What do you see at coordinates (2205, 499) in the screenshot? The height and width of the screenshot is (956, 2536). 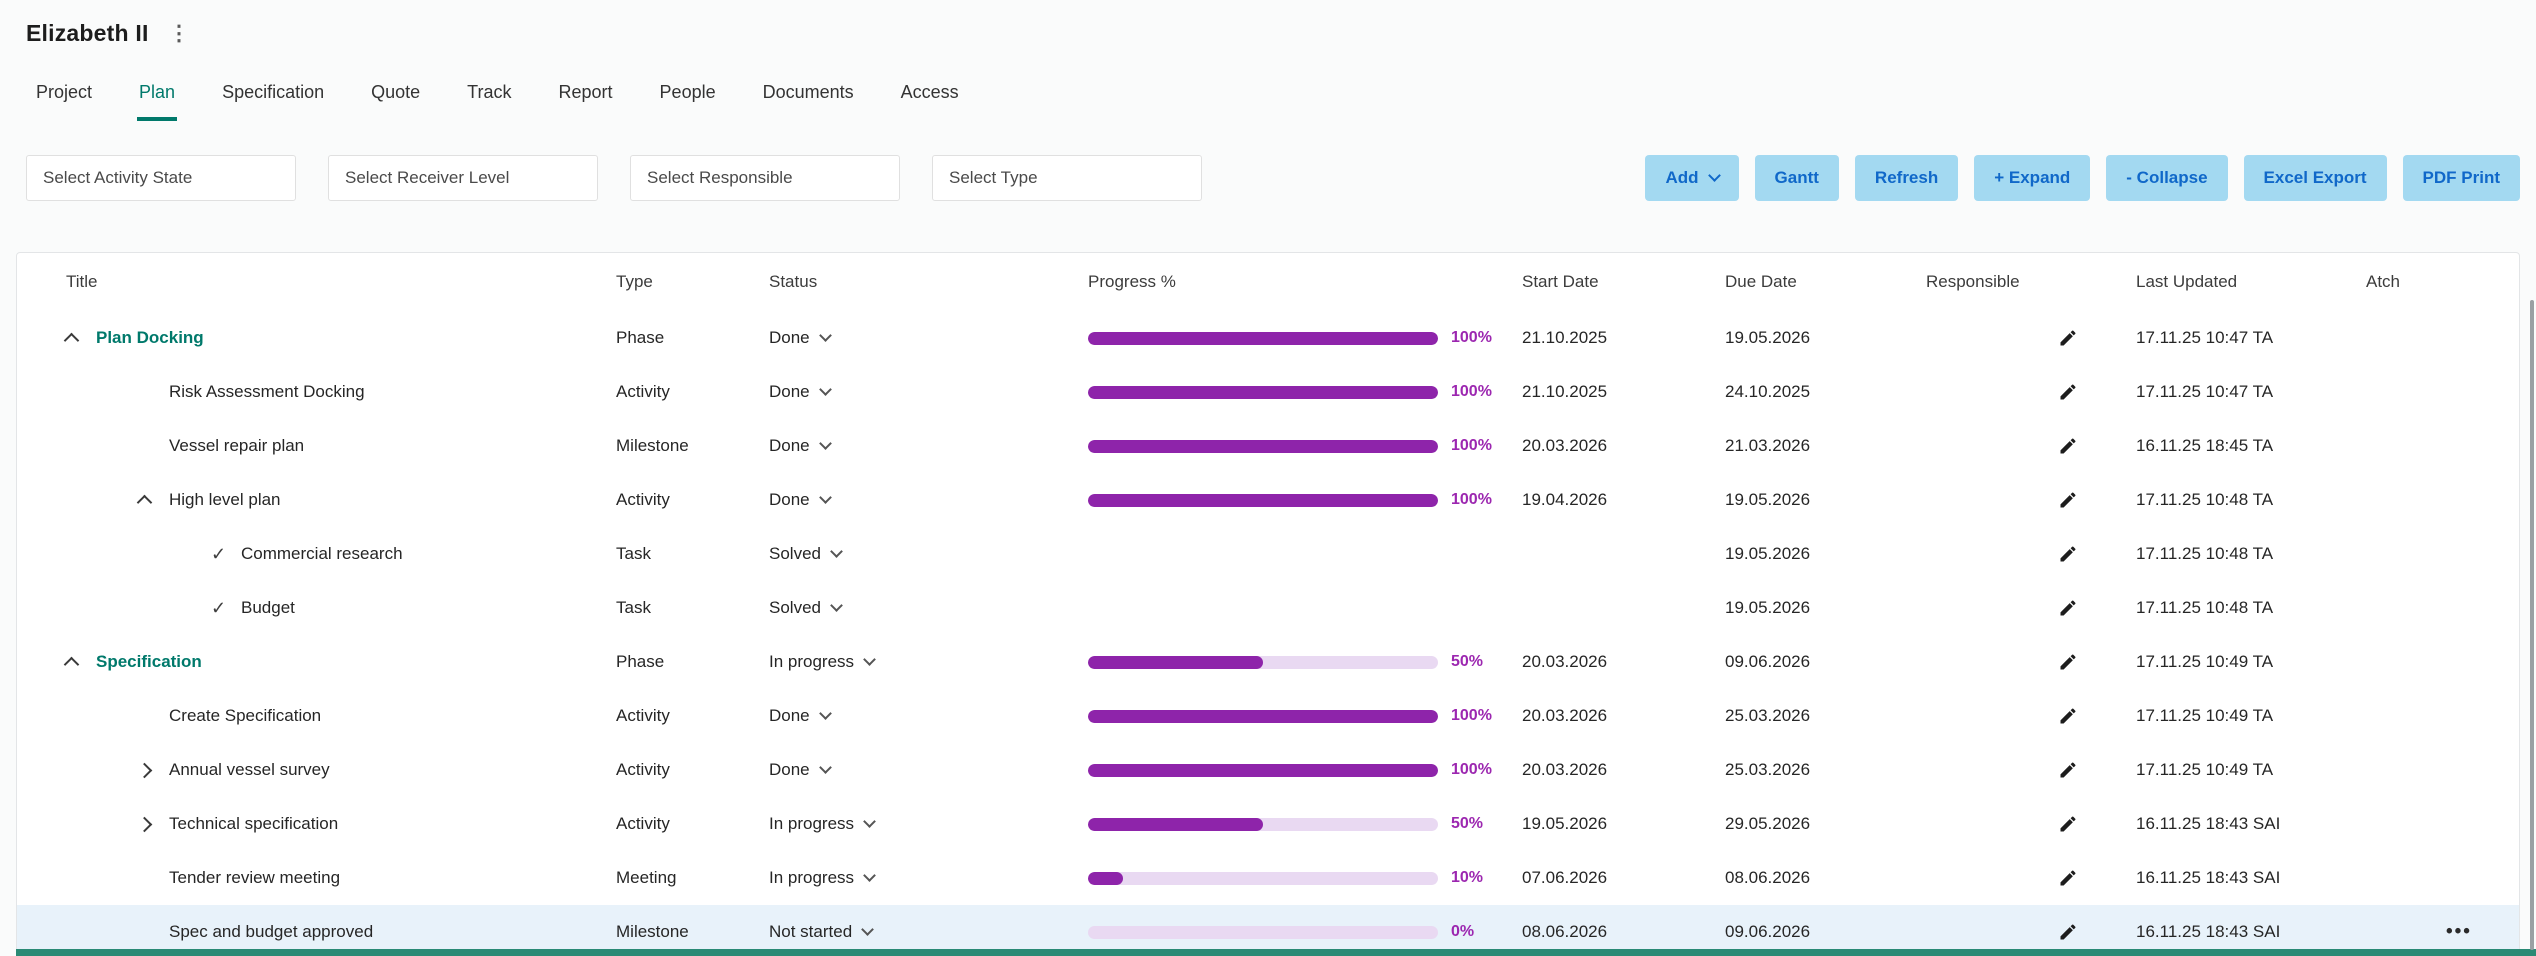 I see `last-updated: 17.11.25 10:48 TA` at bounding box center [2205, 499].